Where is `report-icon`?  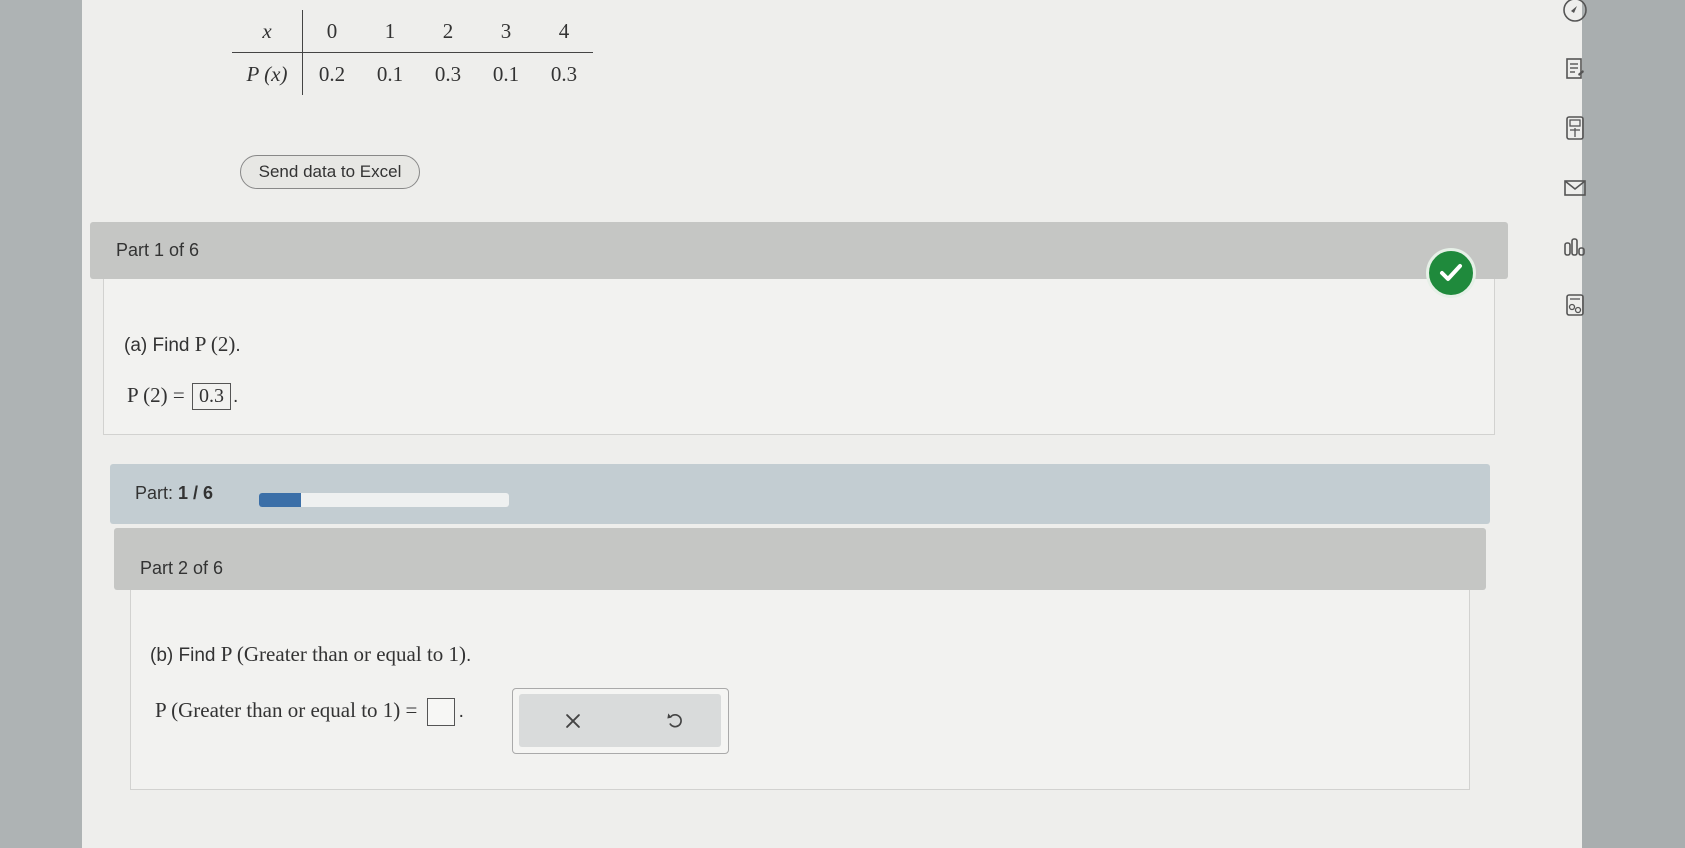 report-icon is located at coordinates (1575, 305).